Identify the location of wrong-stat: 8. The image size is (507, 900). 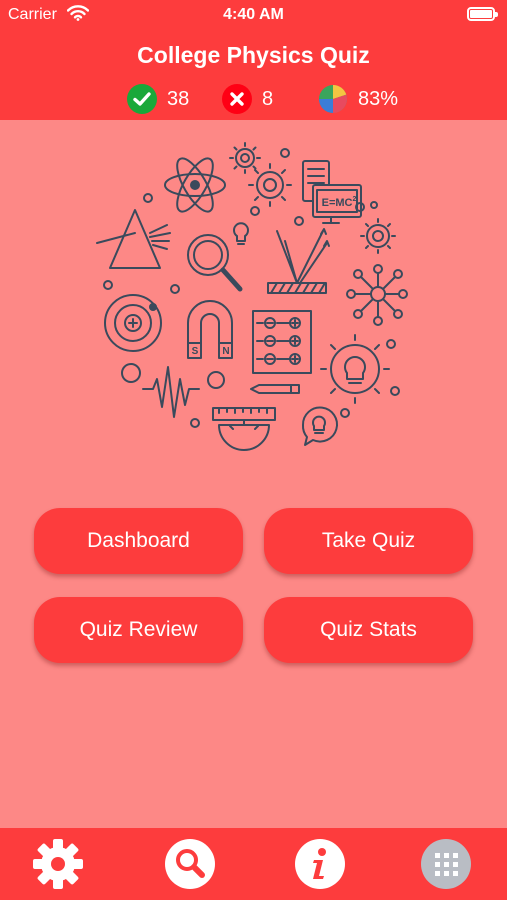
(247, 99).